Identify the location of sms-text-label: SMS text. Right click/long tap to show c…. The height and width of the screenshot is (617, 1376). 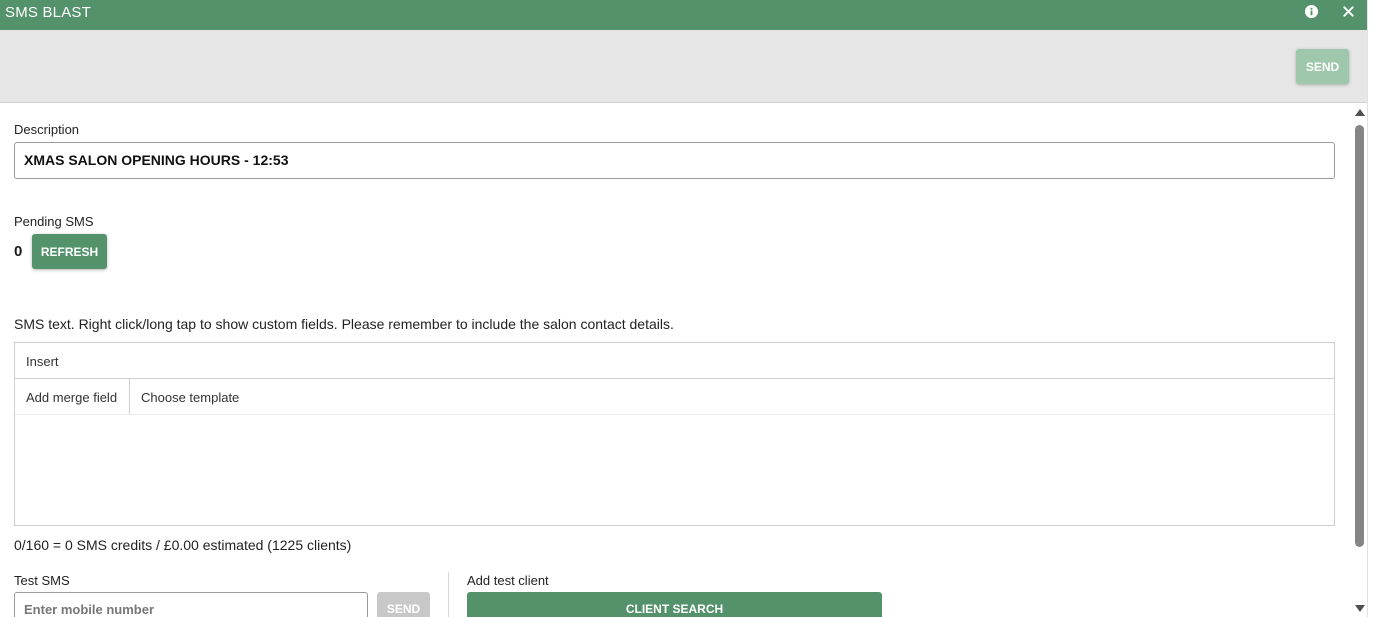
(344, 324).